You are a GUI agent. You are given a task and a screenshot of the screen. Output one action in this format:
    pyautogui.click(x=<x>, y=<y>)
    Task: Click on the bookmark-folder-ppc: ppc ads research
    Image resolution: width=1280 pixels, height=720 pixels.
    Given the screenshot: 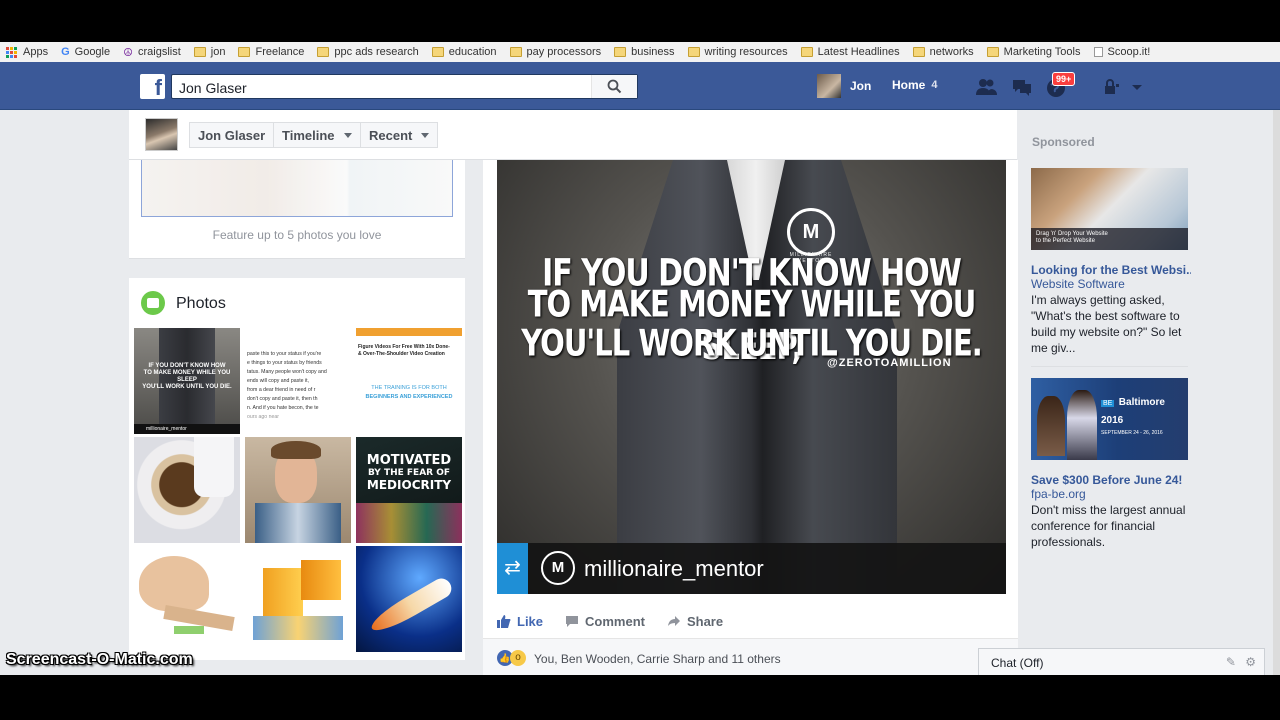 What is the action you would take?
    pyautogui.click(x=368, y=52)
    